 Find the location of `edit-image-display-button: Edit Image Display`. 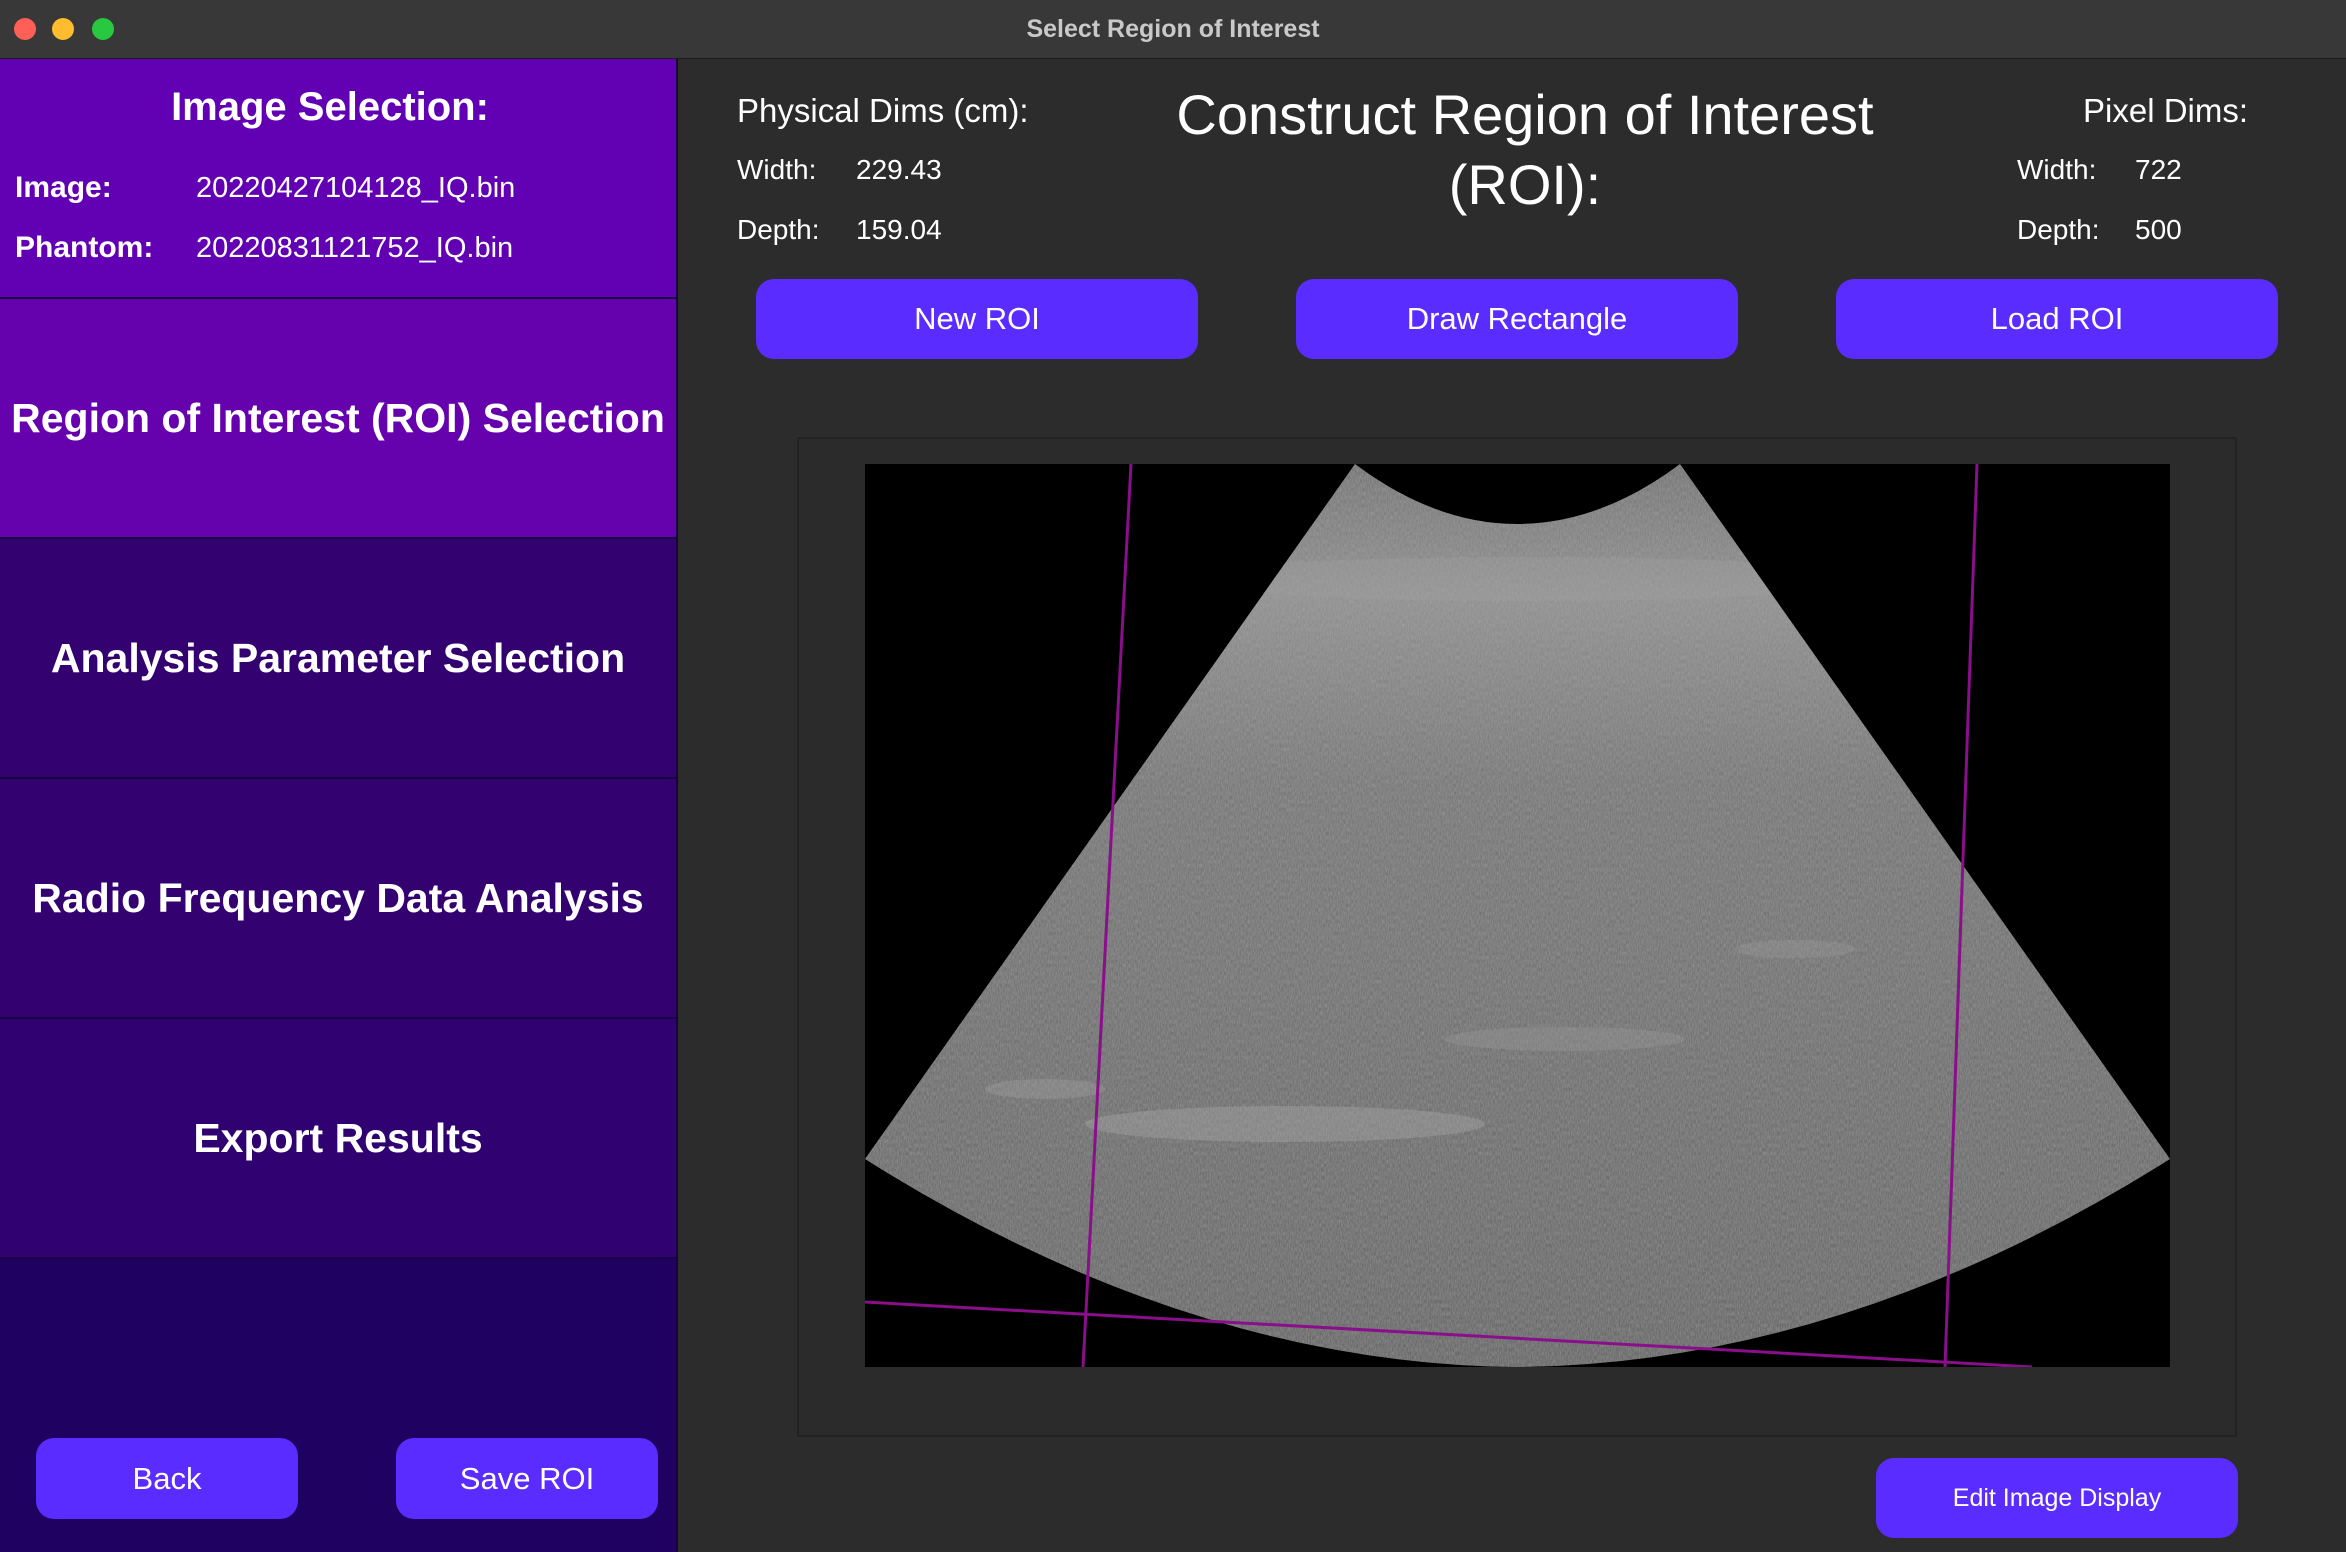

edit-image-display-button: Edit Image Display is located at coordinates (2057, 1498).